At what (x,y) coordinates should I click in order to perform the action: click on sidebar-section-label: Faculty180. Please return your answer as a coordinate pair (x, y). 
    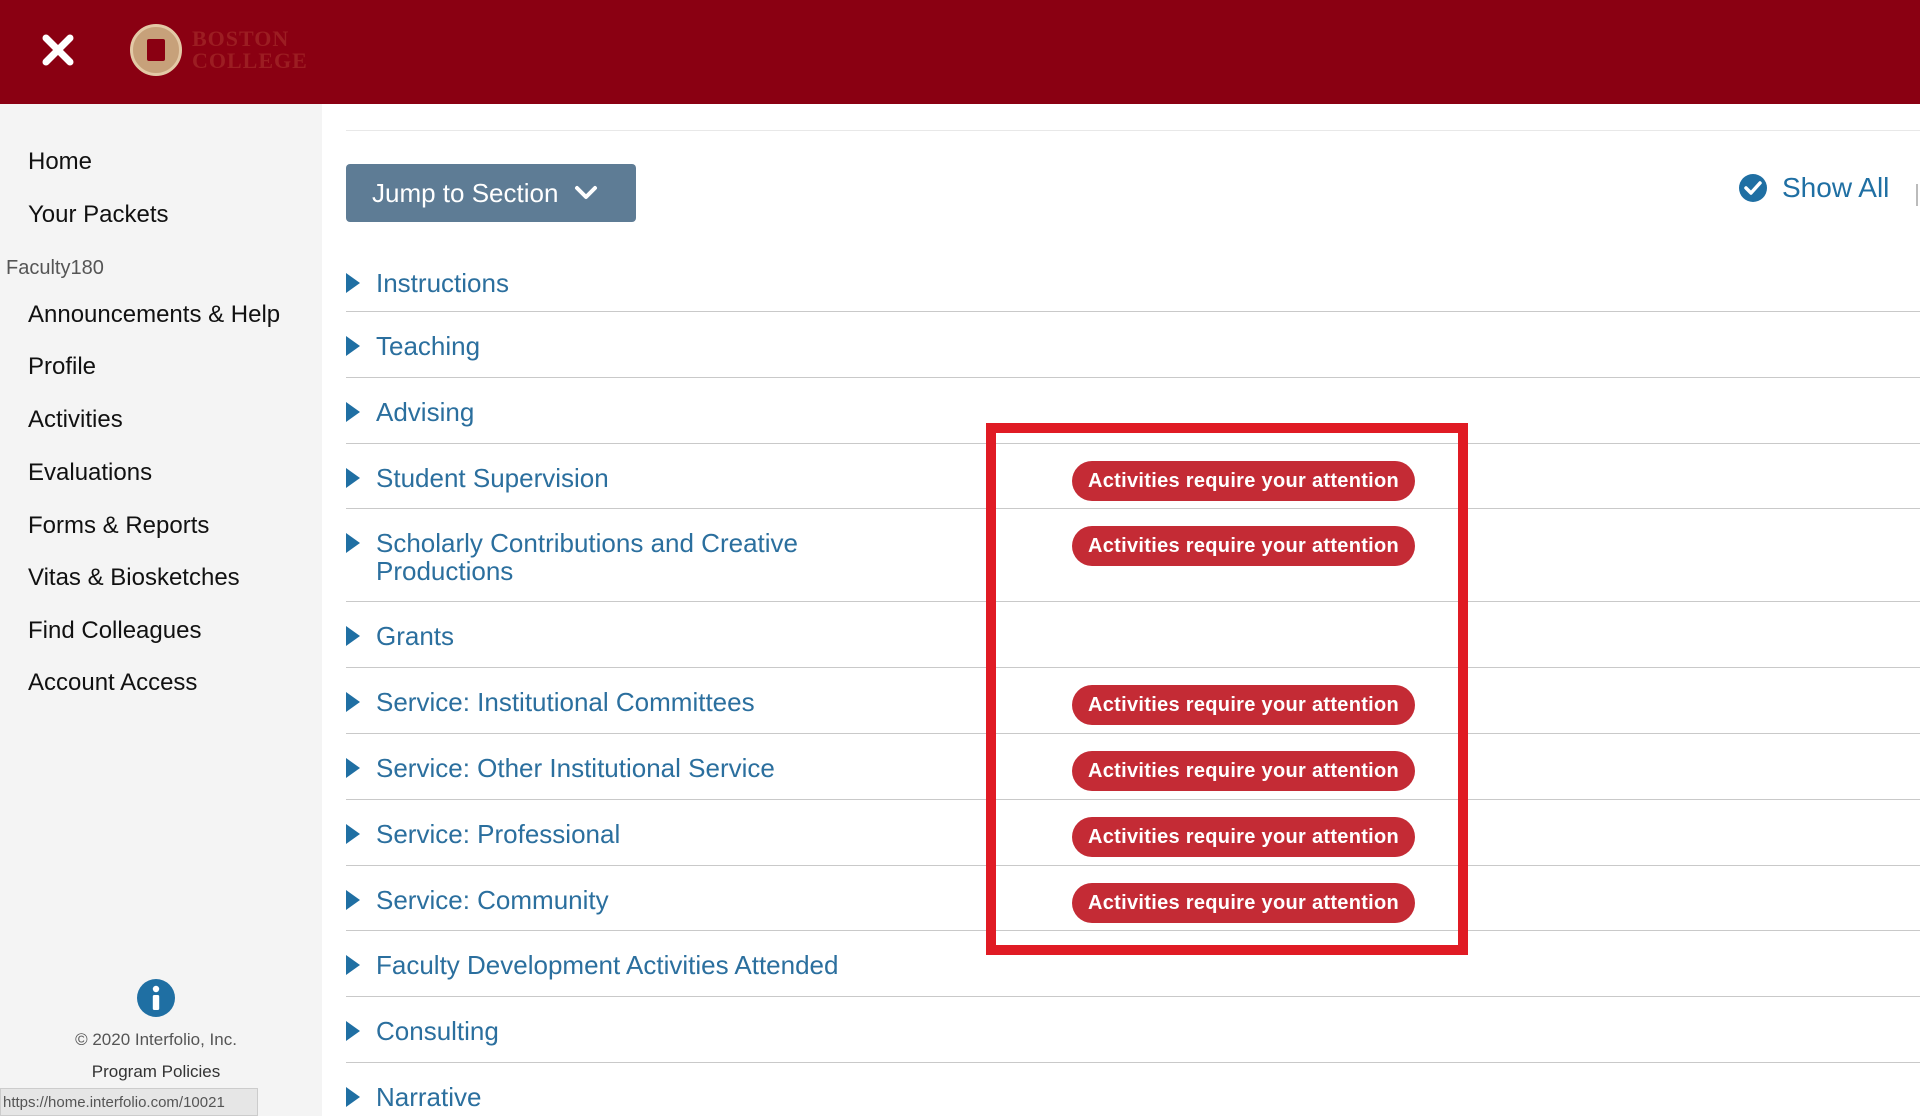
    Looking at the image, I should click on (55, 268).